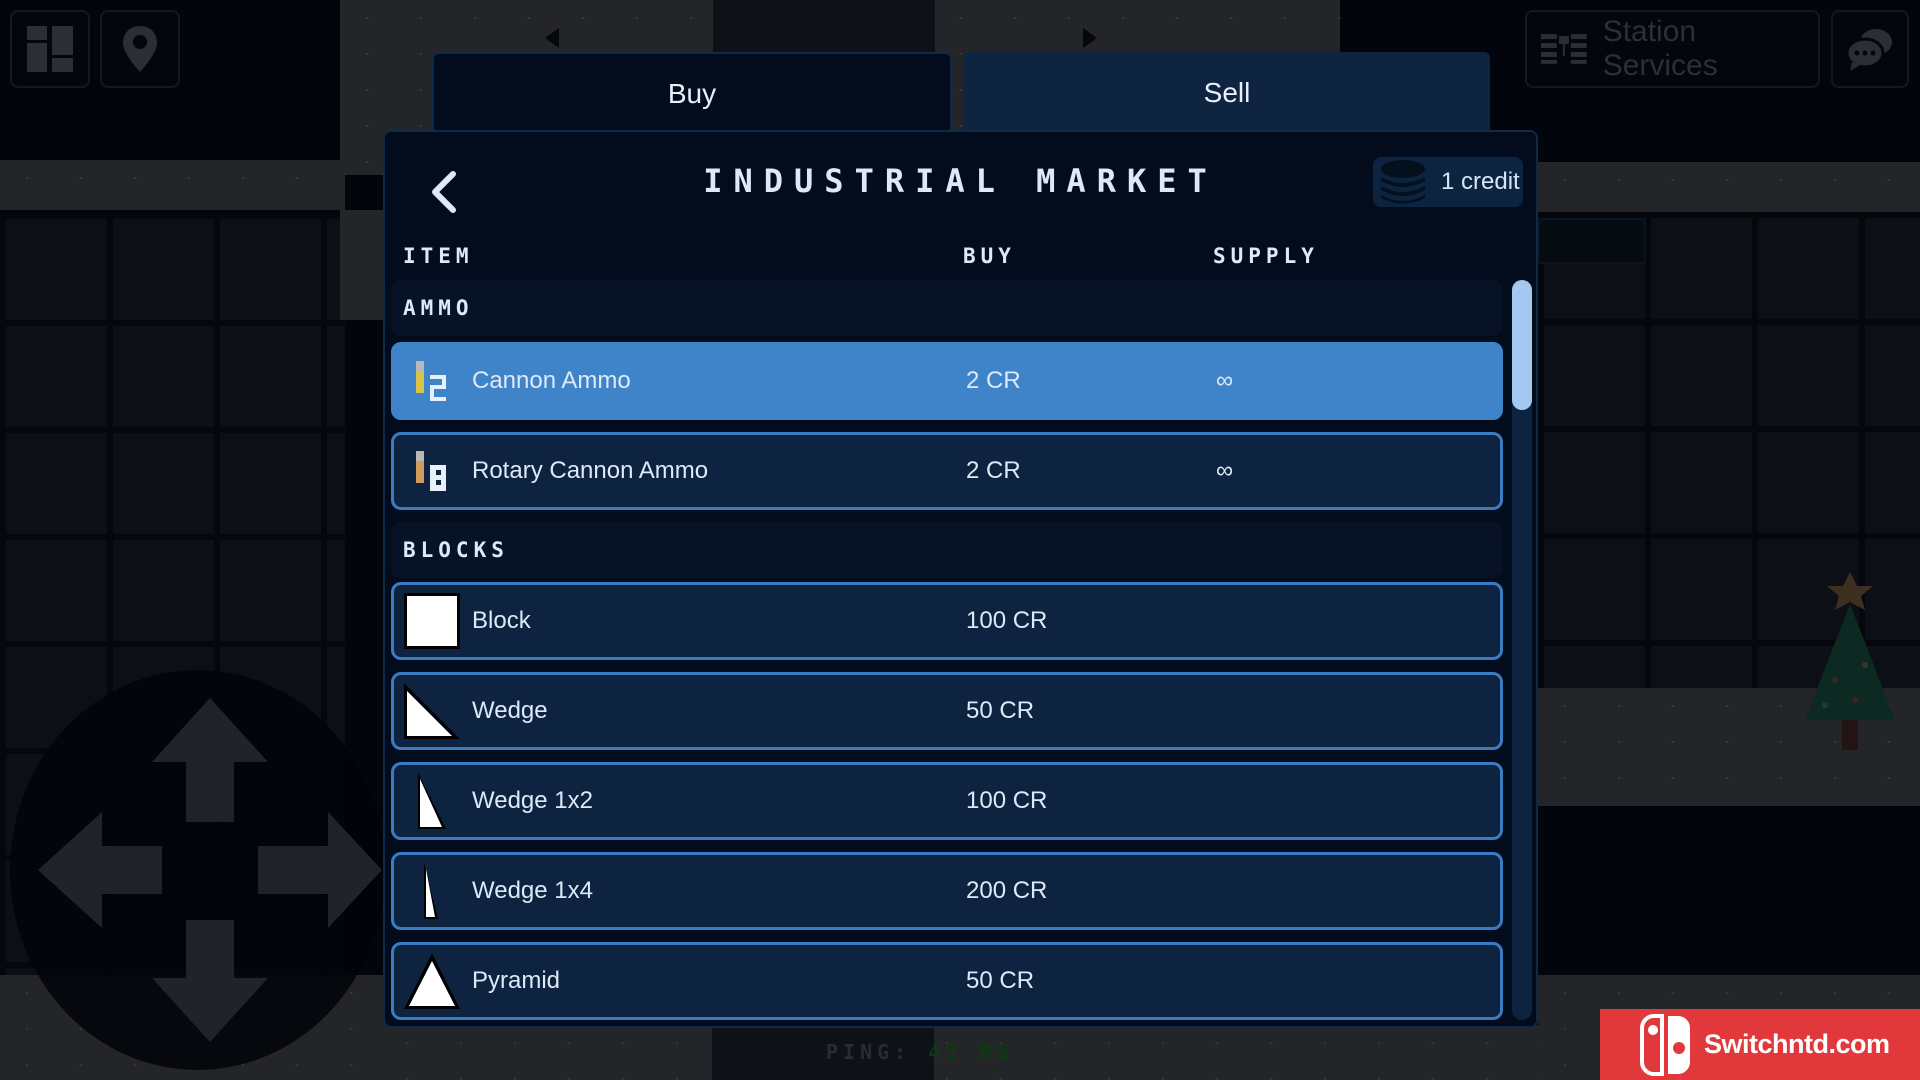 The image size is (1920, 1080). Describe the element at coordinates (432, 711) in the screenshot. I see `wedge-icon` at that location.